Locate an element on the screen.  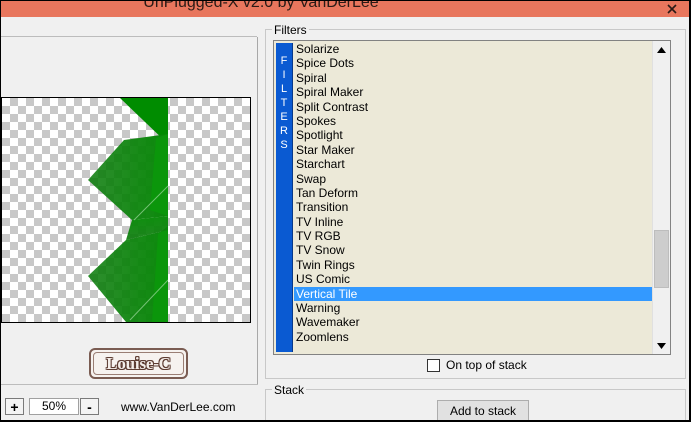
scroll-thumb is located at coordinates (661, 259).